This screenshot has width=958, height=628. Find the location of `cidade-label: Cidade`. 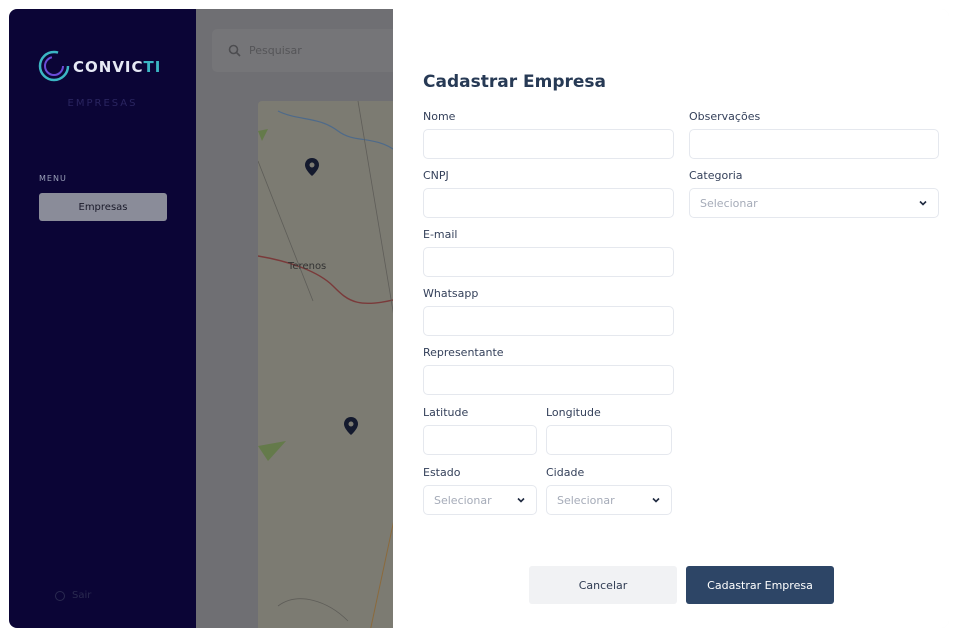

cidade-label: Cidade is located at coordinates (565, 472).